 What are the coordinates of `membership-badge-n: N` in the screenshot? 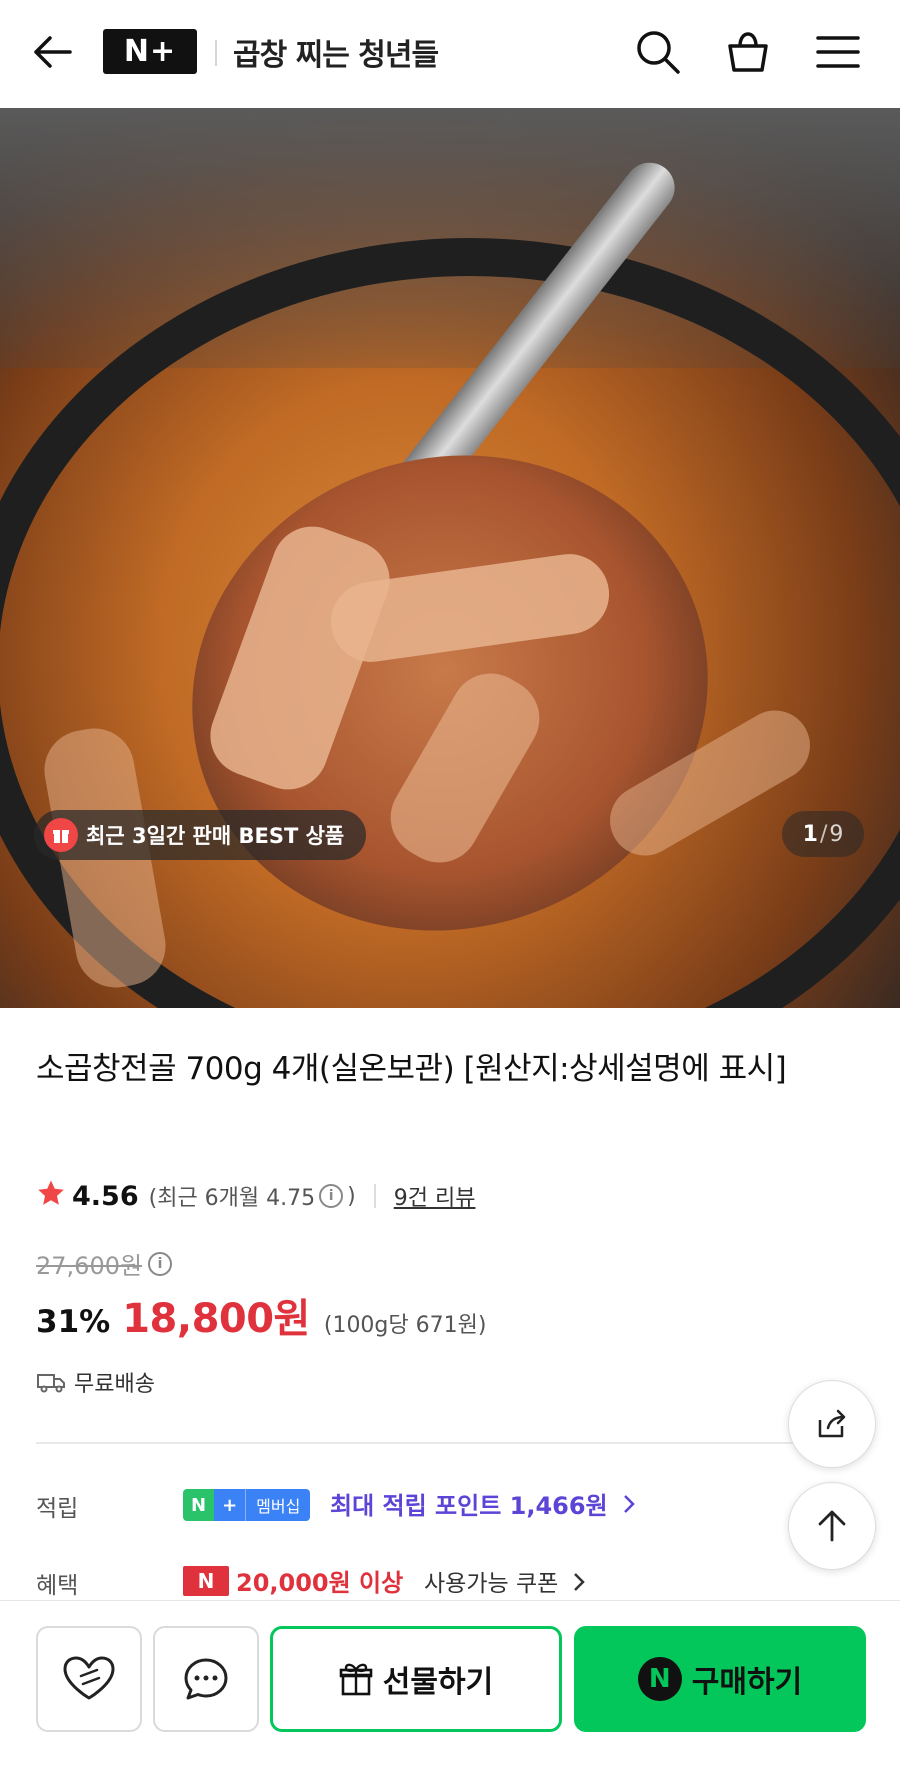 It's located at (199, 1505).